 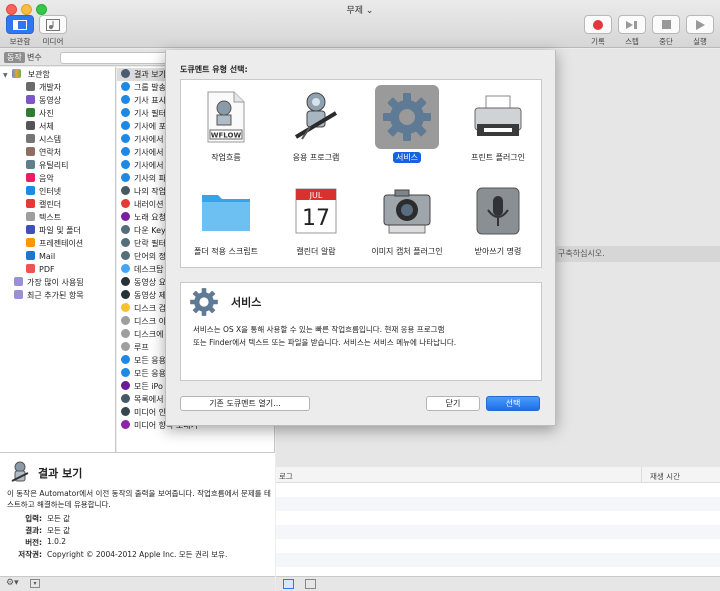 What do you see at coordinates (636, 254) in the screenshot?
I see `workflow-hint: 구축하십시오.` at bounding box center [636, 254].